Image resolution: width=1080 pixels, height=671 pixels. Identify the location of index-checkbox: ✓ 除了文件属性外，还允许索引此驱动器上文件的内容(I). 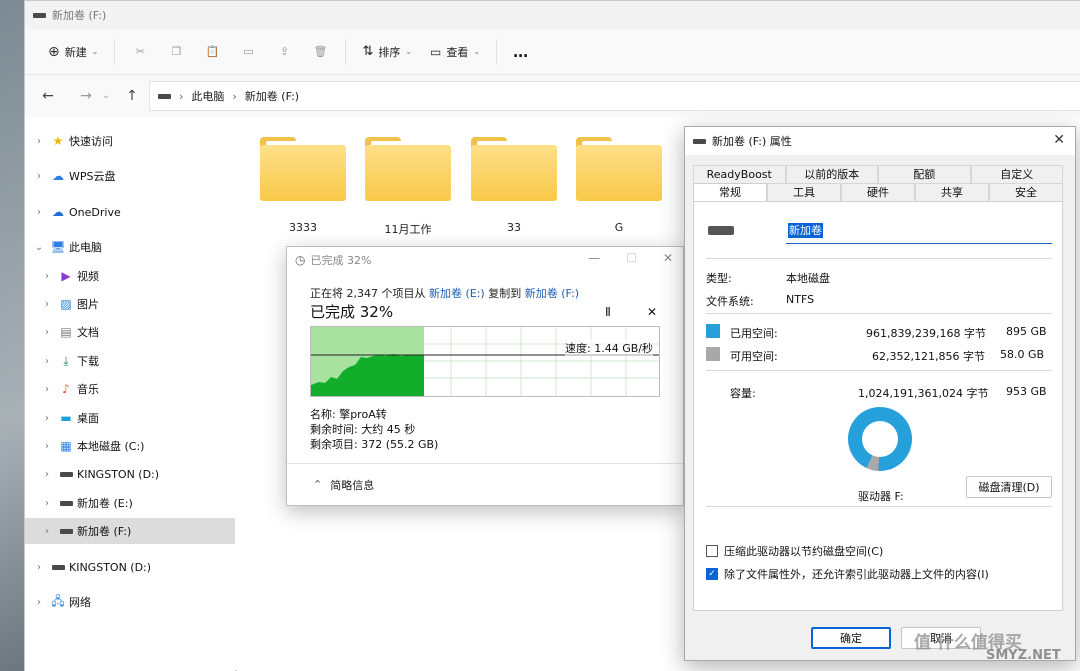
(847, 574).